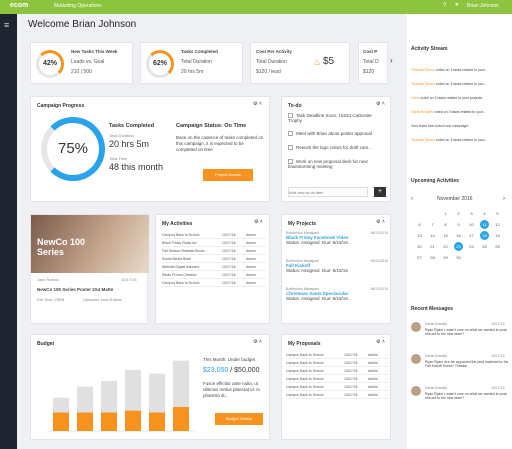 The height and width of the screenshot is (449, 512). Describe the element at coordinates (419, 235) in the screenshot. I see `calendar-day: 13` at that location.